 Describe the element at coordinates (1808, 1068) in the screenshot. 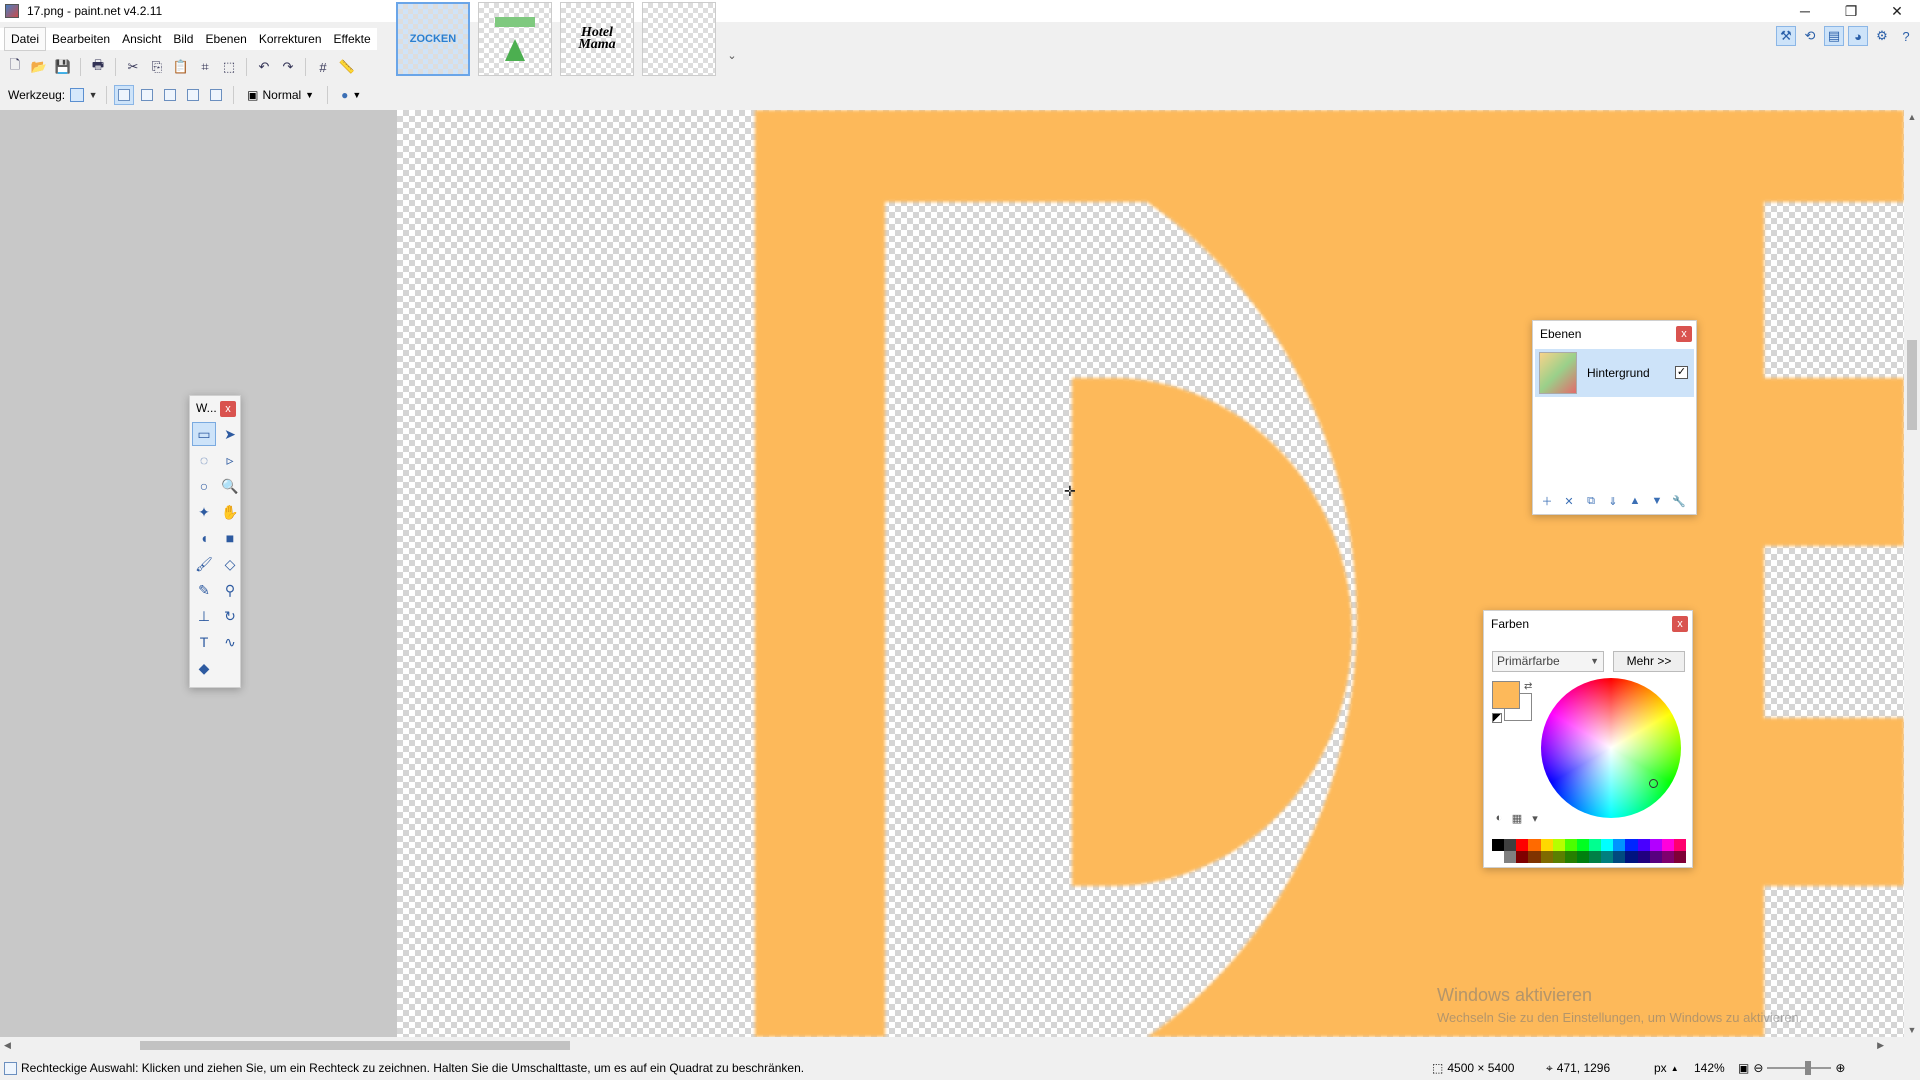

I see `zoom-slider-thumb` at that location.